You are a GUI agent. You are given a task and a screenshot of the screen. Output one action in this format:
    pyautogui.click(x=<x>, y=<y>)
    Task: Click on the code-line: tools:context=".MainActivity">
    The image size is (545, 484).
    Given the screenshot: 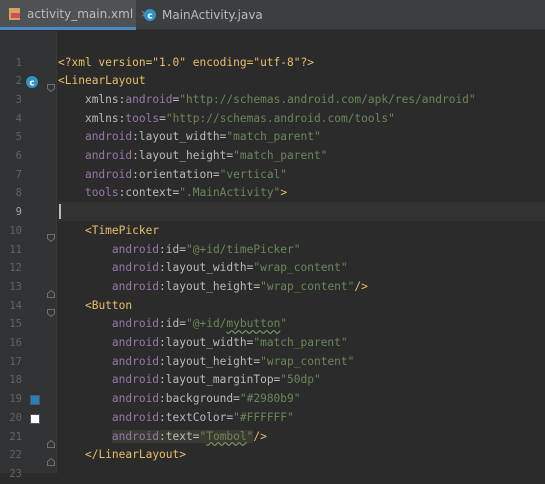 What is the action you would take?
    pyautogui.click(x=172, y=193)
    